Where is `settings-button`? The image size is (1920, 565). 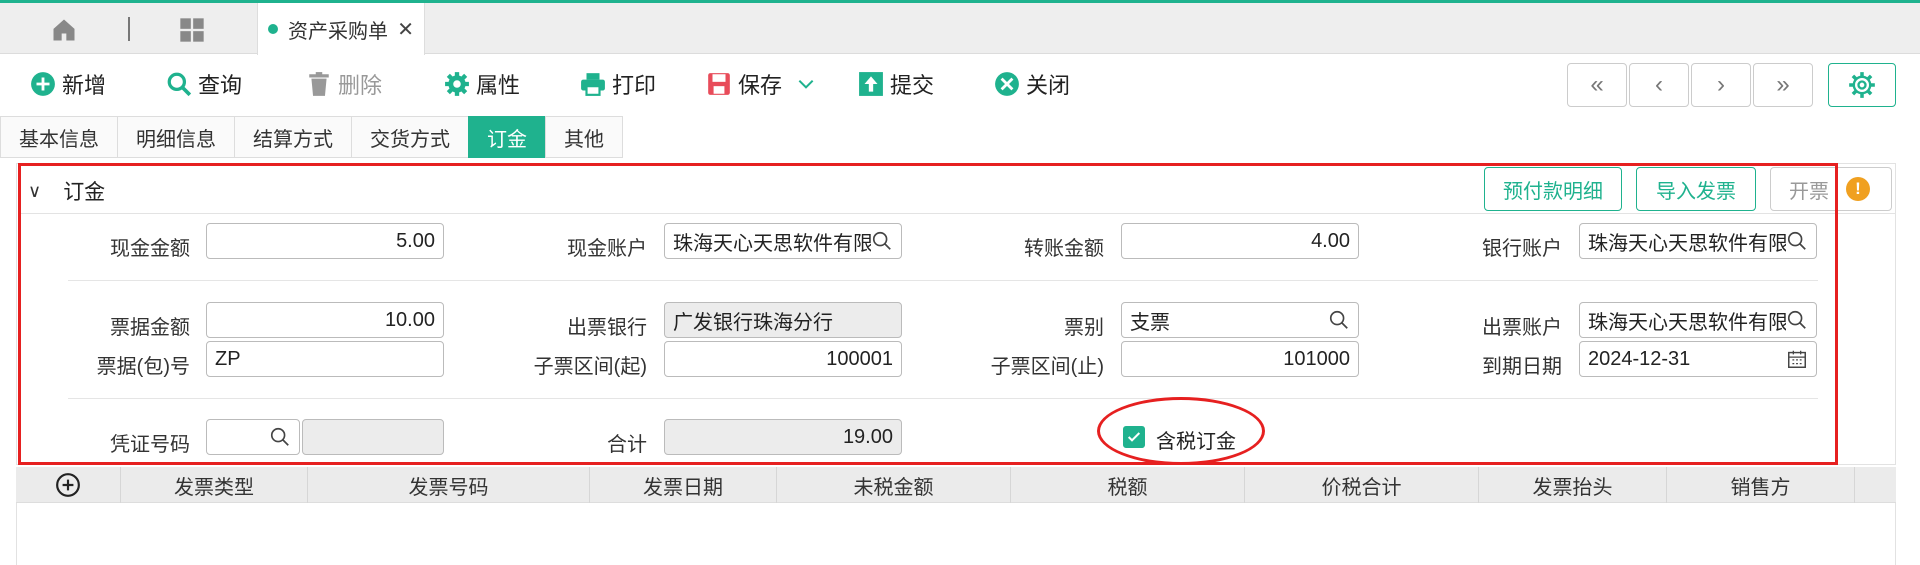 settings-button is located at coordinates (1862, 85).